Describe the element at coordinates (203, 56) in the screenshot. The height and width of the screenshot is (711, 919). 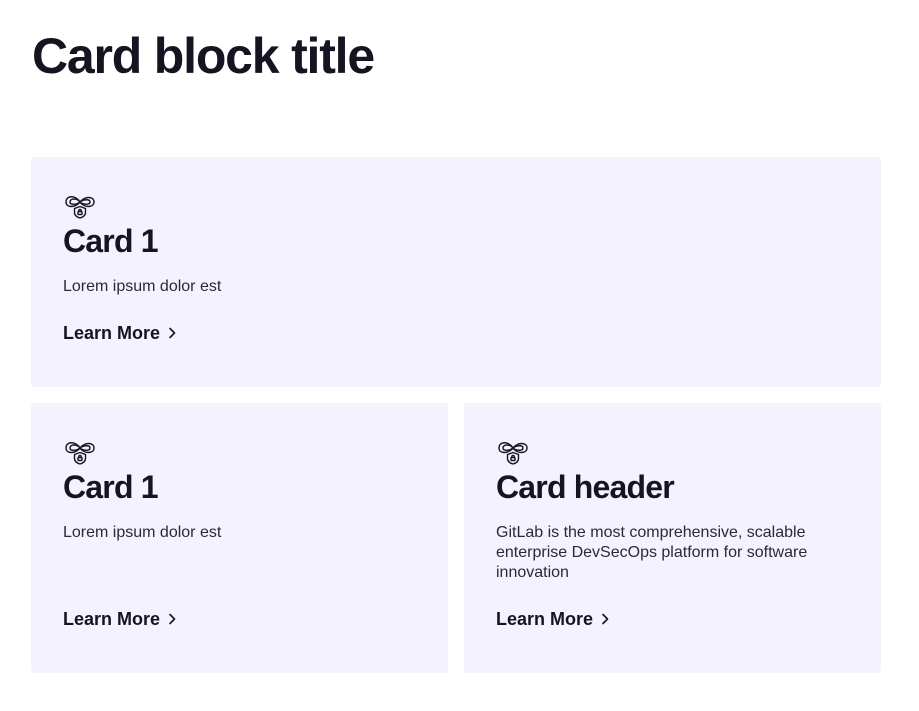
I see `page-title: Card block title` at that location.